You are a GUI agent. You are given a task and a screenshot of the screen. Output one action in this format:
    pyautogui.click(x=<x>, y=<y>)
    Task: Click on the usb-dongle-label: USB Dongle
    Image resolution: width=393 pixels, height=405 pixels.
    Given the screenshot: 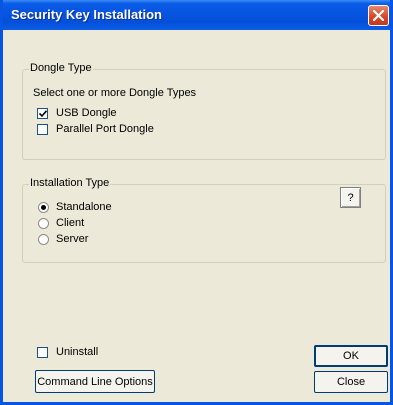 What is the action you would take?
    pyautogui.click(x=86, y=113)
    